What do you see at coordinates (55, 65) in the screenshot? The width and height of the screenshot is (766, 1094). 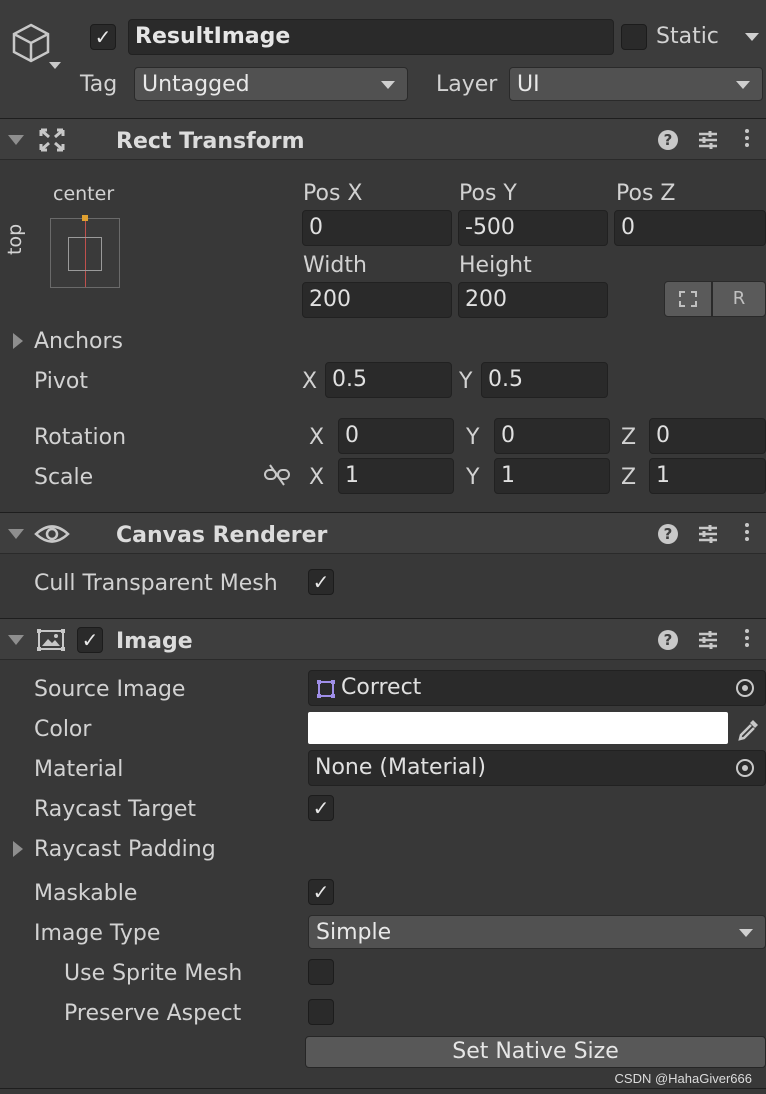 I see `icon-dropdown-caret` at bounding box center [55, 65].